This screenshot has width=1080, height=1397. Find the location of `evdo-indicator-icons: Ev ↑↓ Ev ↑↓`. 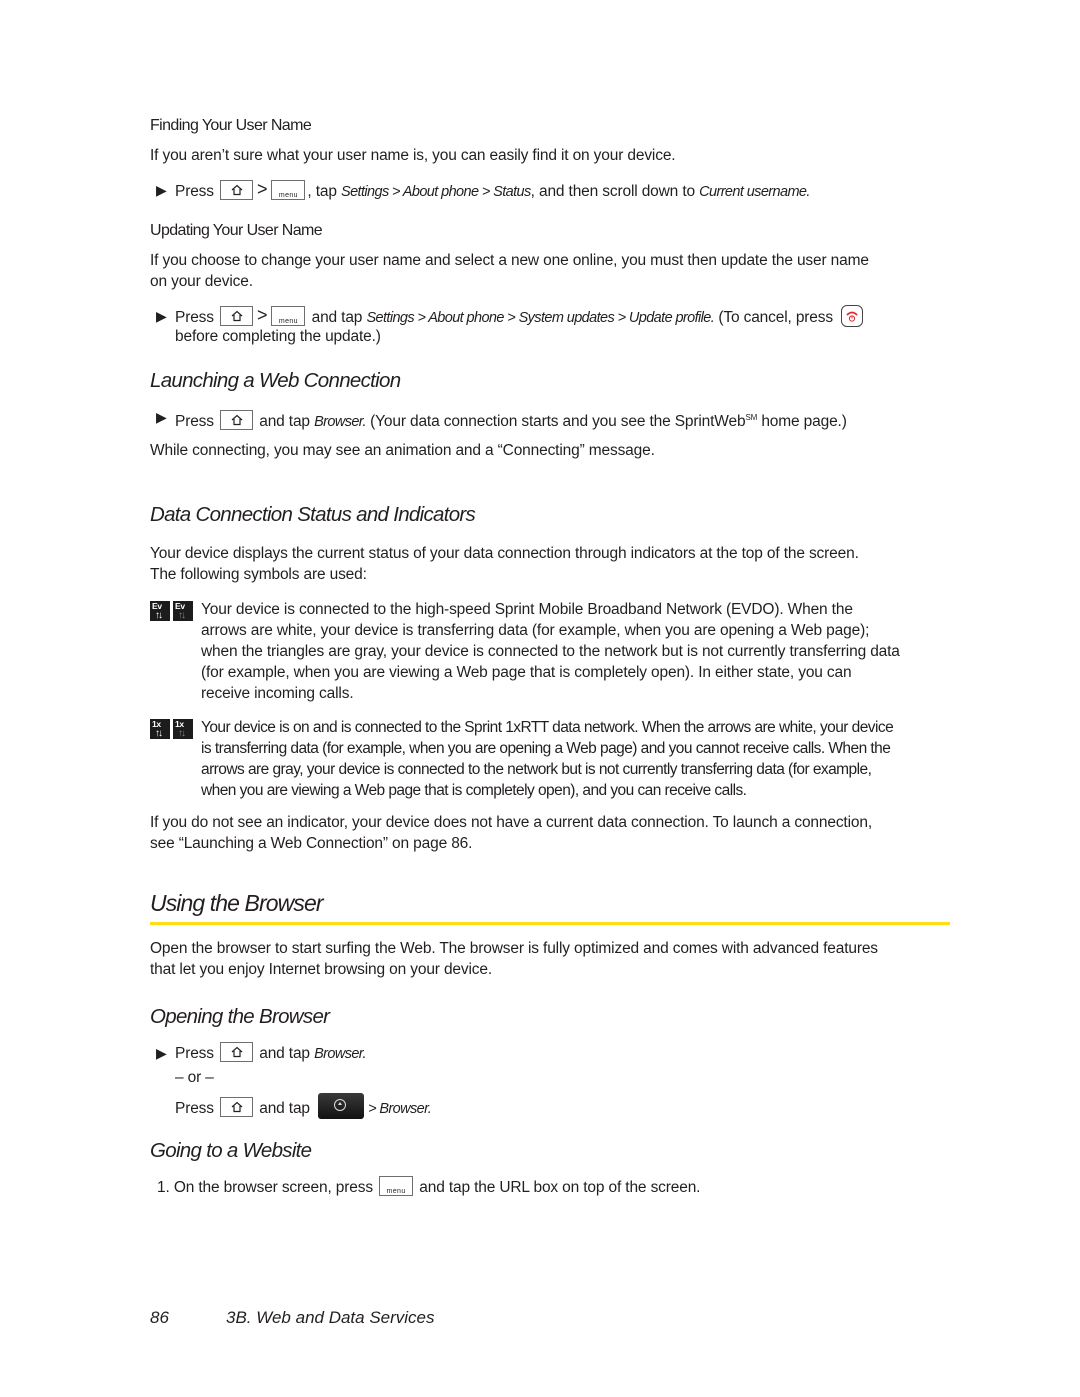

evdo-indicator-icons: Ev ↑↓ Ev ↑↓ is located at coordinates (173, 611).